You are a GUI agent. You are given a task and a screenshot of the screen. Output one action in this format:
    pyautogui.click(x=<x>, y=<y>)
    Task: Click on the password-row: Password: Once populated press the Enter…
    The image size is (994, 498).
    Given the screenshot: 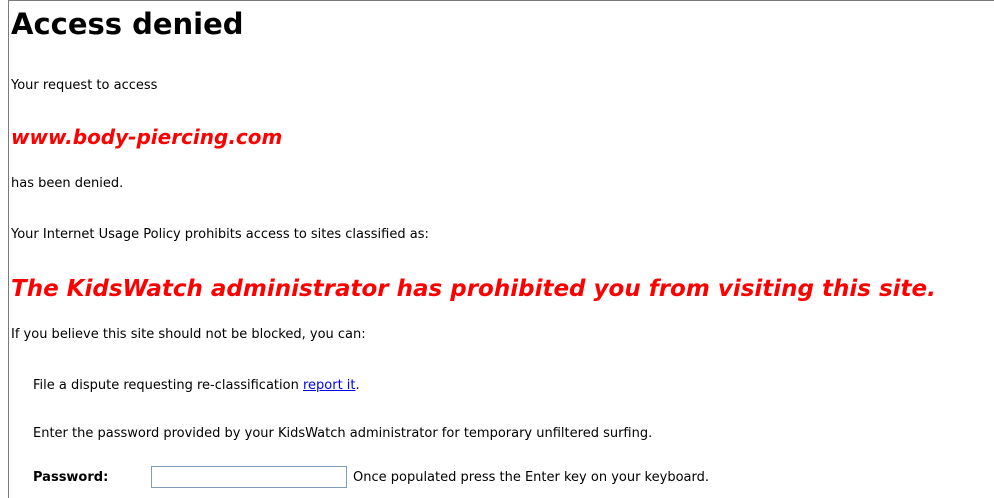 What is the action you would take?
    pyautogui.click(x=371, y=477)
    